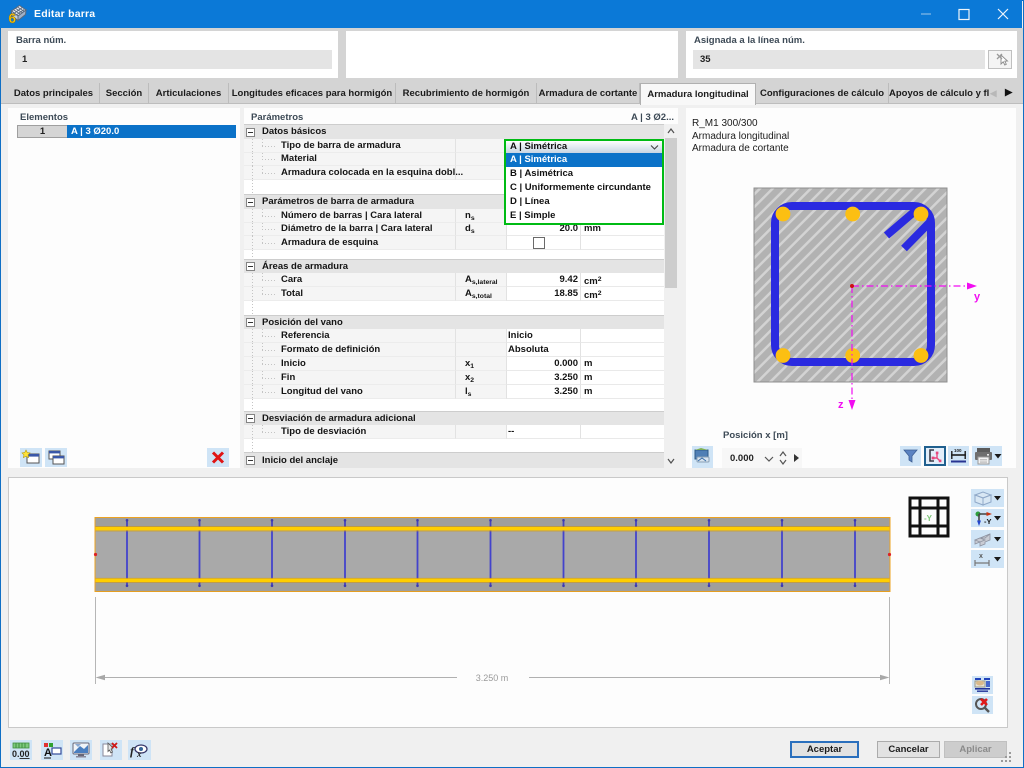  What do you see at coordinates (13, 17) in the screenshot?
I see `svg-text: 6` at bounding box center [13, 17].